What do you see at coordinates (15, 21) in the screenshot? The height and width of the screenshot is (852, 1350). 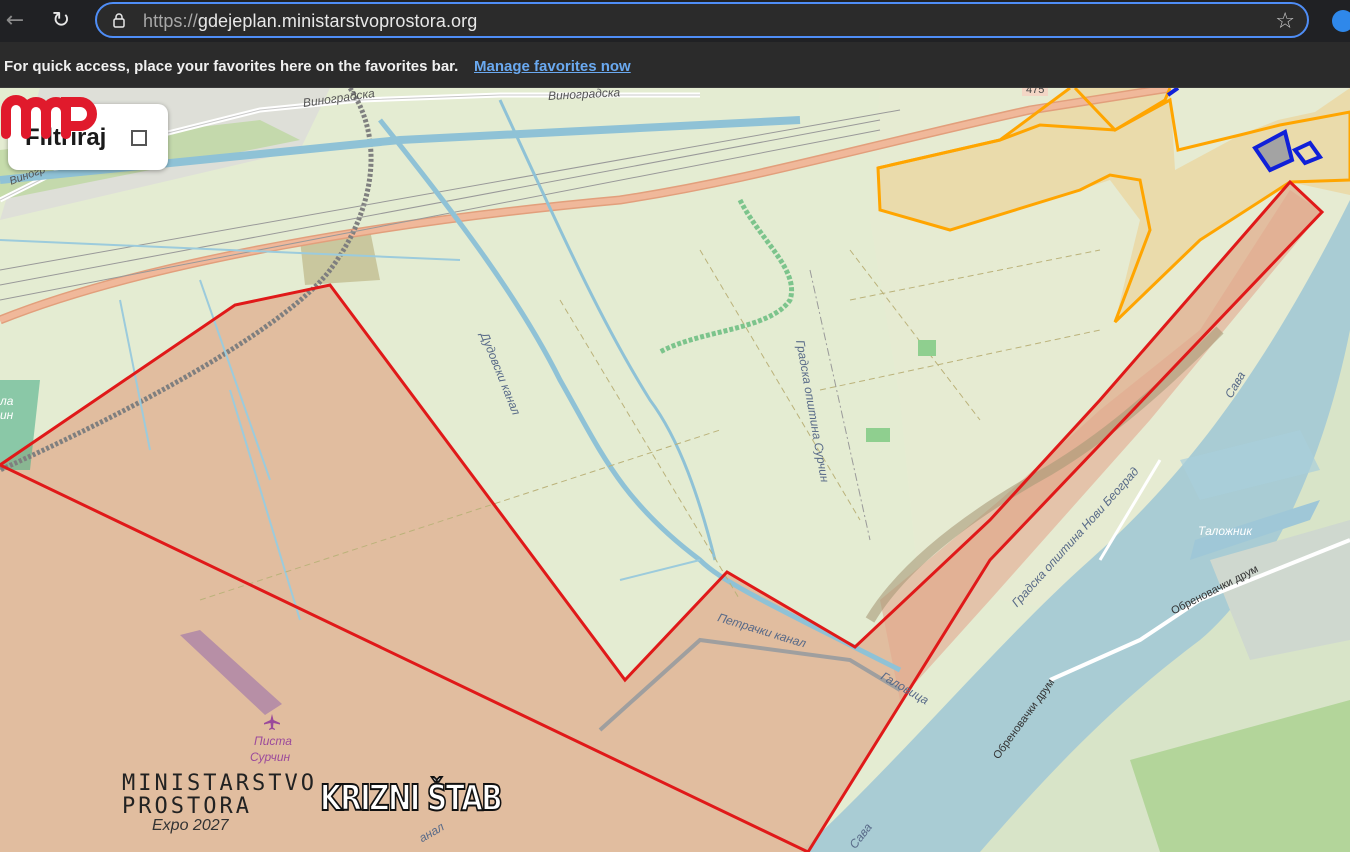 I see `back-arrow-icon: ←` at bounding box center [15, 21].